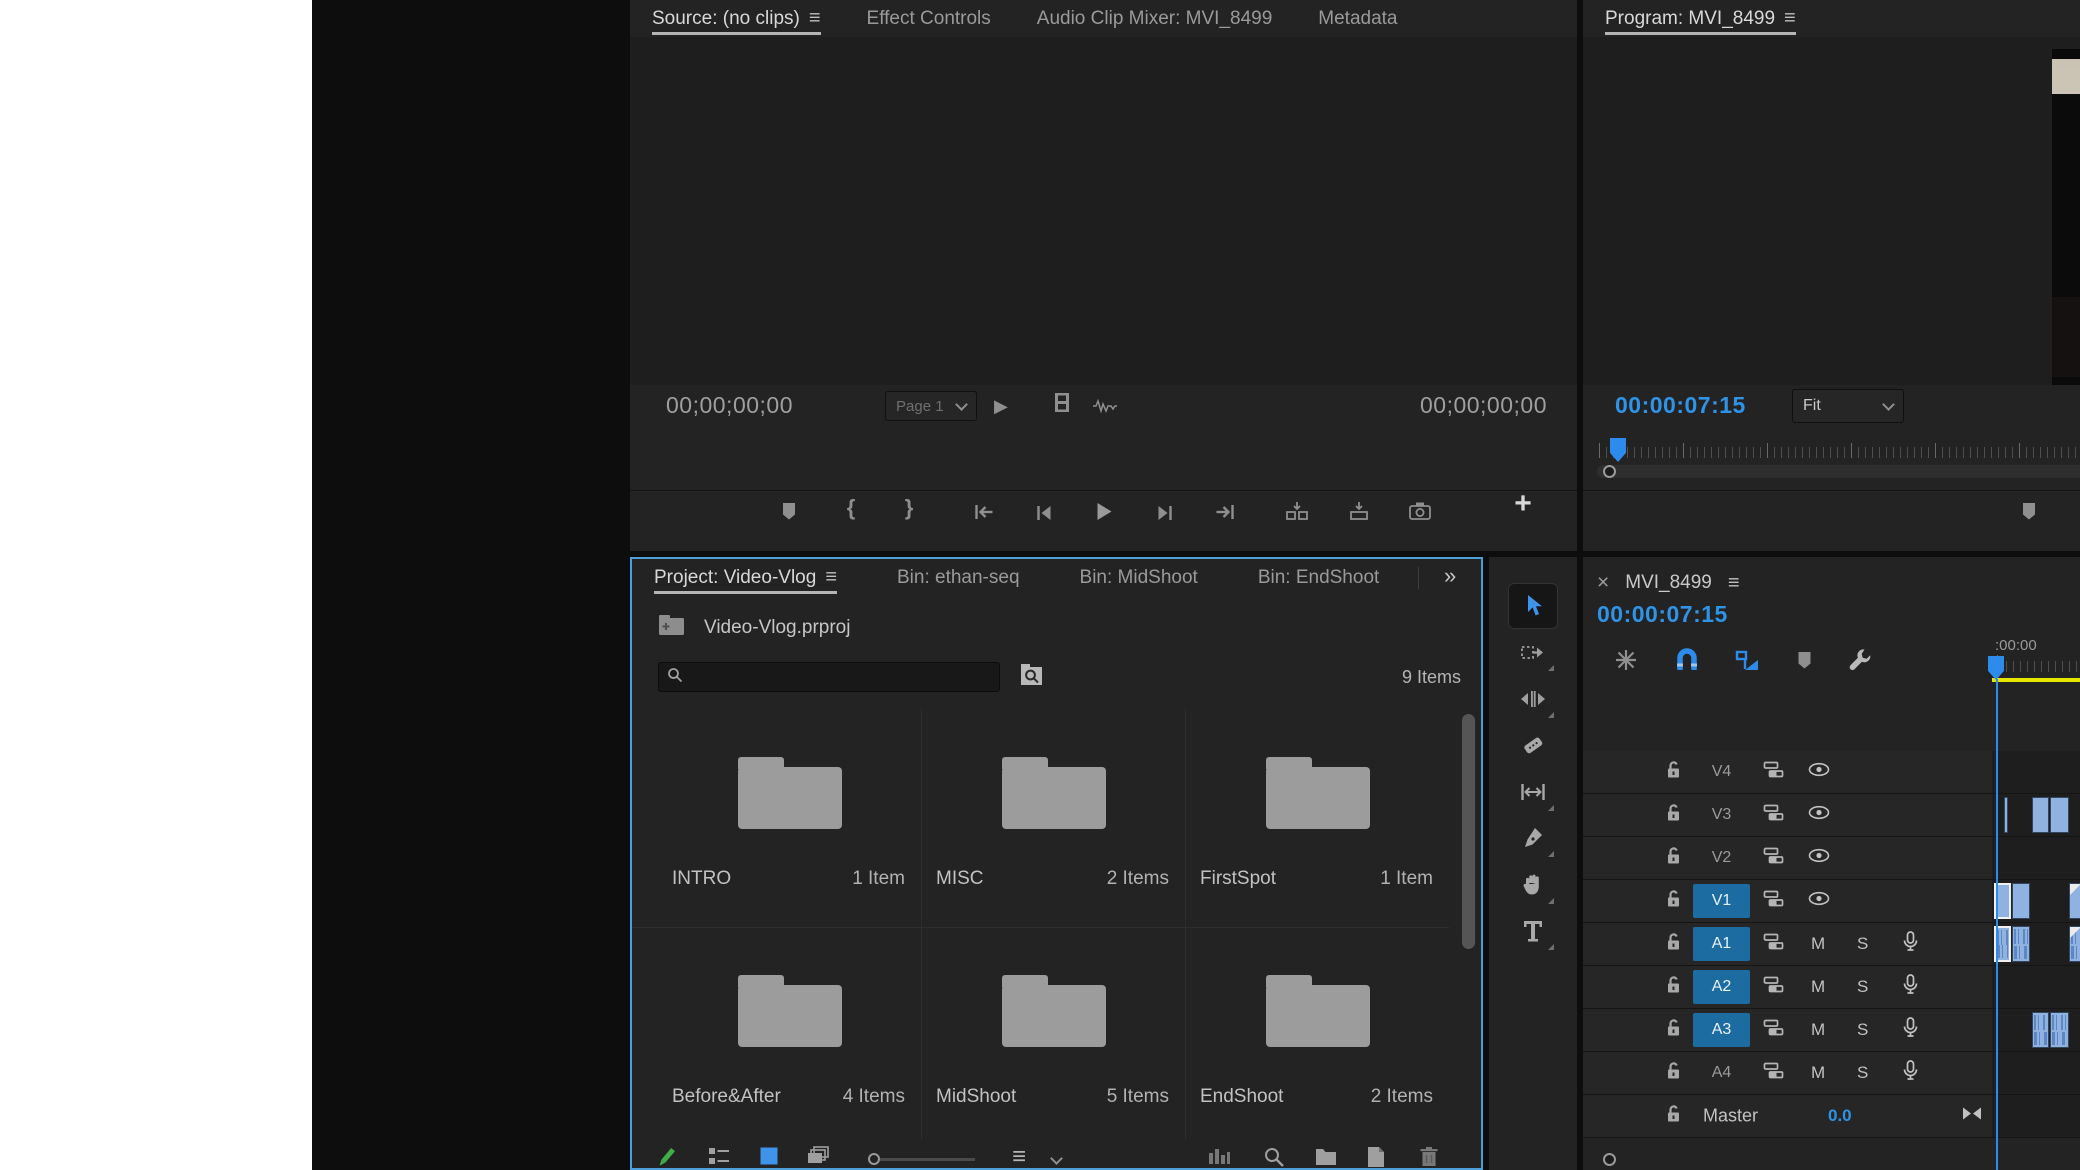 The height and width of the screenshot is (1170, 2080). What do you see at coordinates (1155, 18) in the screenshot?
I see `tab-audio-clip-mixer-mvi-8499: Audio Clip Mixer: MVI_8499` at bounding box center [1155, 18].